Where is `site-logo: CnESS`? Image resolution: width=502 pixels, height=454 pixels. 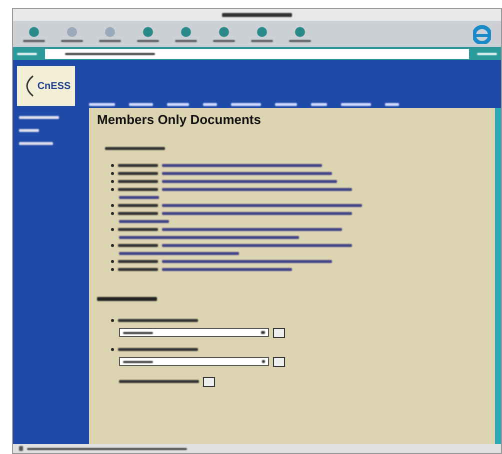 site-logo: CnESS is located at coordinates (46, 86).